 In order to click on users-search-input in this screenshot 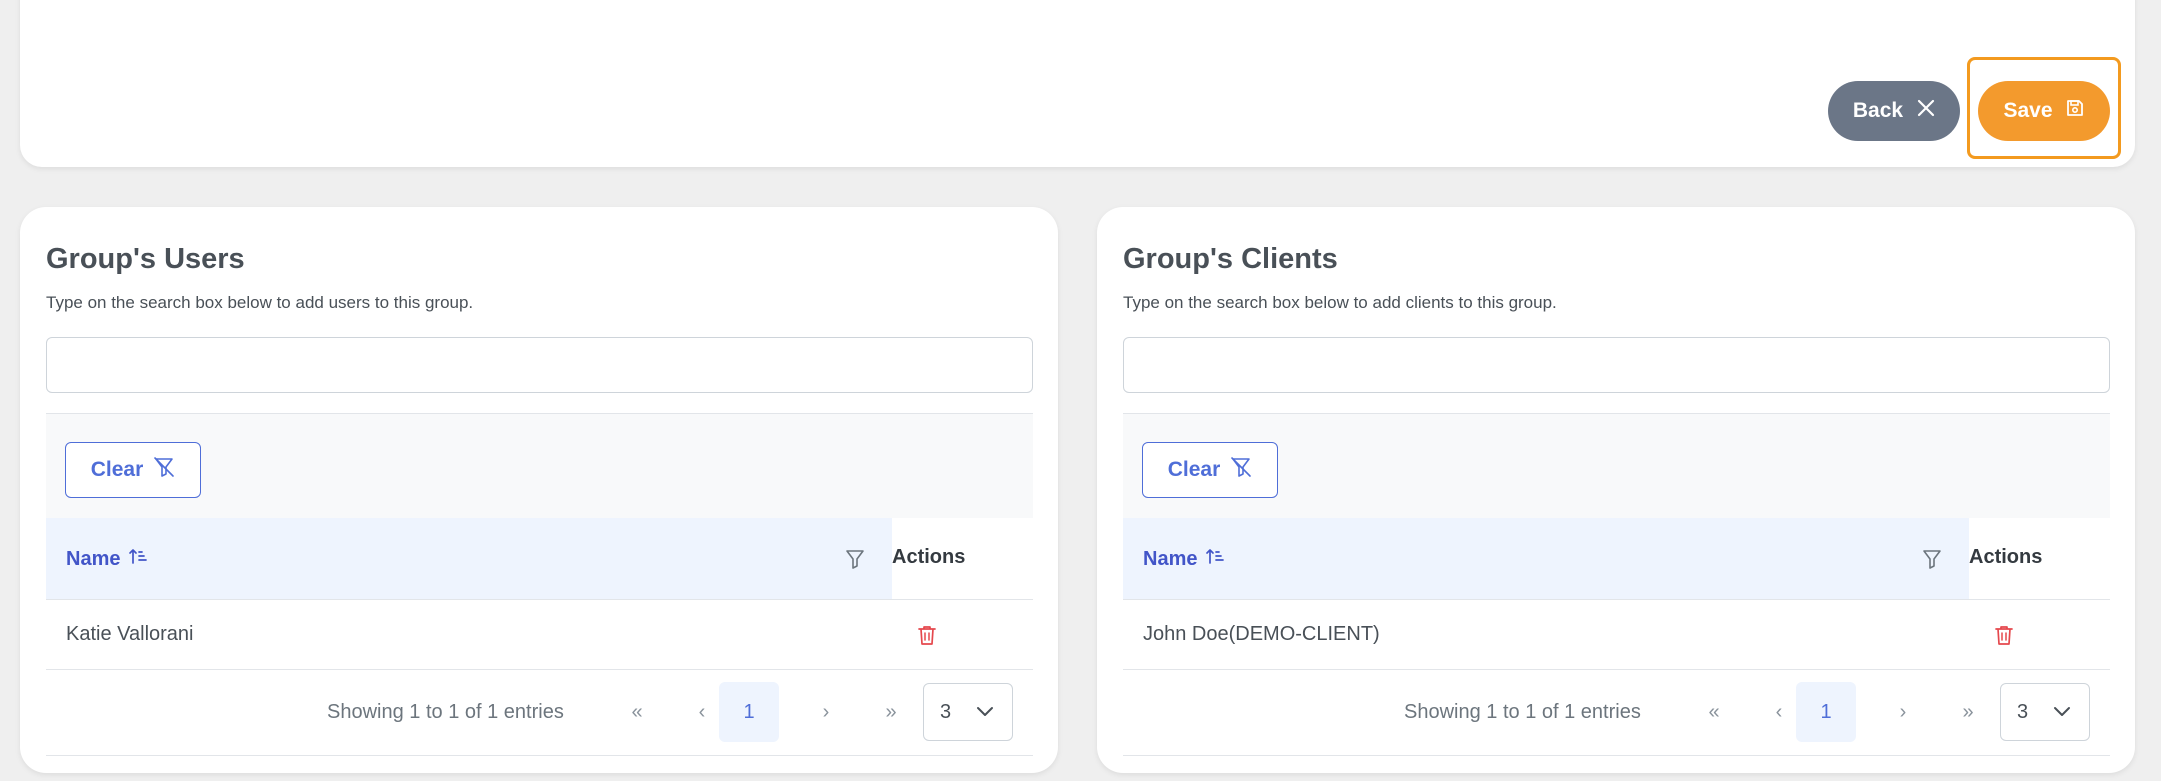, I will do `click(539, 365)`.